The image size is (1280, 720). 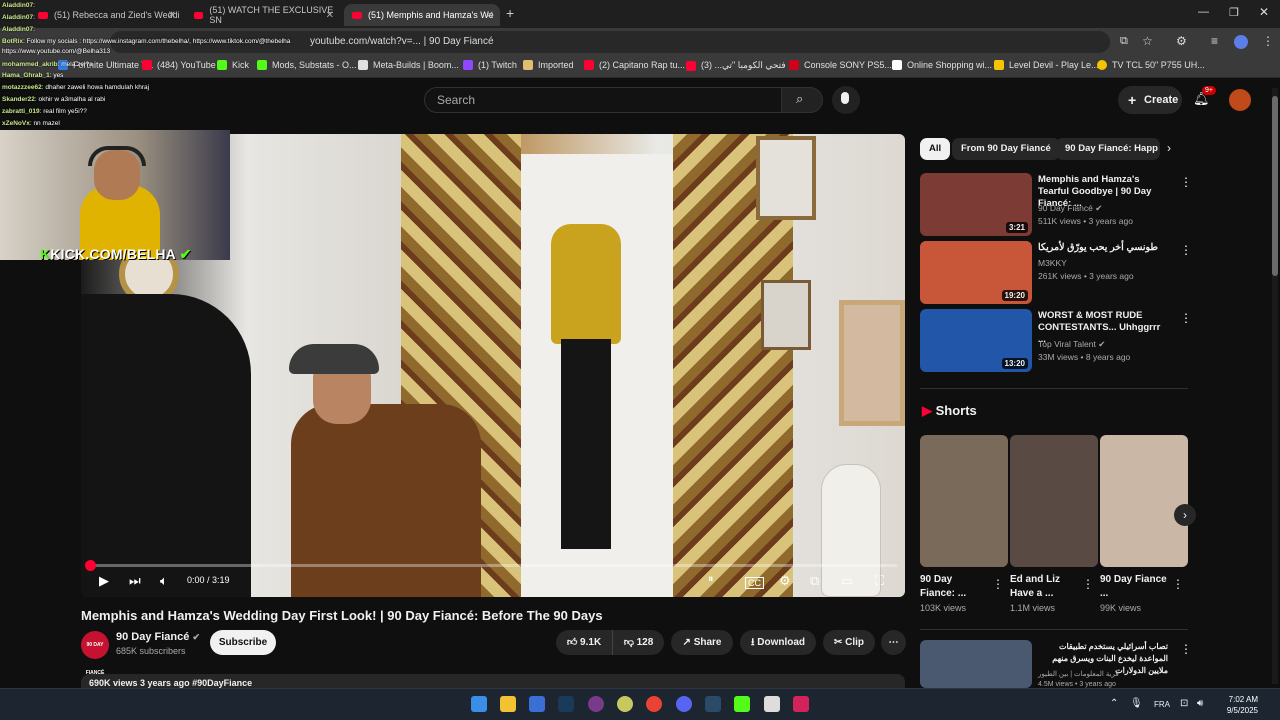 I want to click on kick-icon, so click(x=742, y=704).